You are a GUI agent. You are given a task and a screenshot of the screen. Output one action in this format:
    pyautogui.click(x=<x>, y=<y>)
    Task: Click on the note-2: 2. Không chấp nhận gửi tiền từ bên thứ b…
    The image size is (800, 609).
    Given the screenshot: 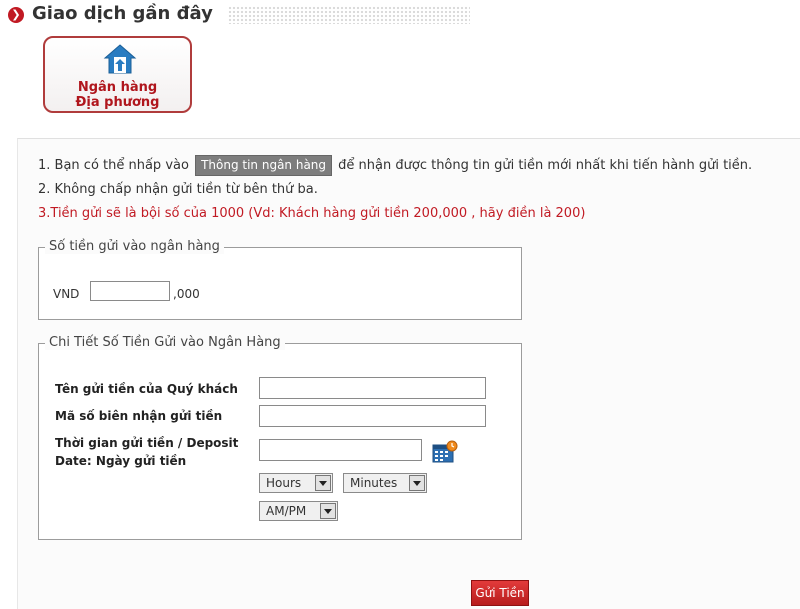 What is the action you would take?
    pyautogui.click(x=178, y=189)
    